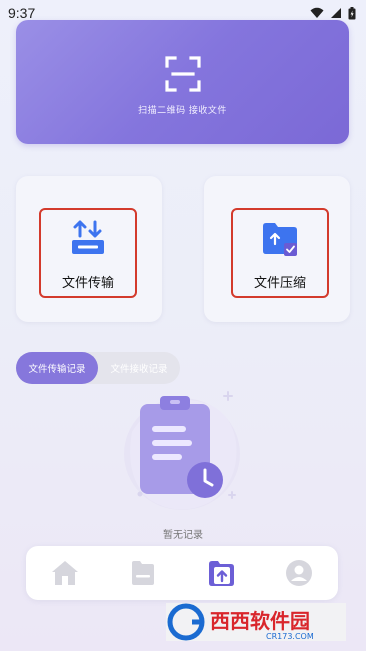 The width and height of the screenshot is (366, 651). What do you see at coordinates (317, 12) in the screenshot?
I see `wifi-icon` at bounding box center [317, 12].